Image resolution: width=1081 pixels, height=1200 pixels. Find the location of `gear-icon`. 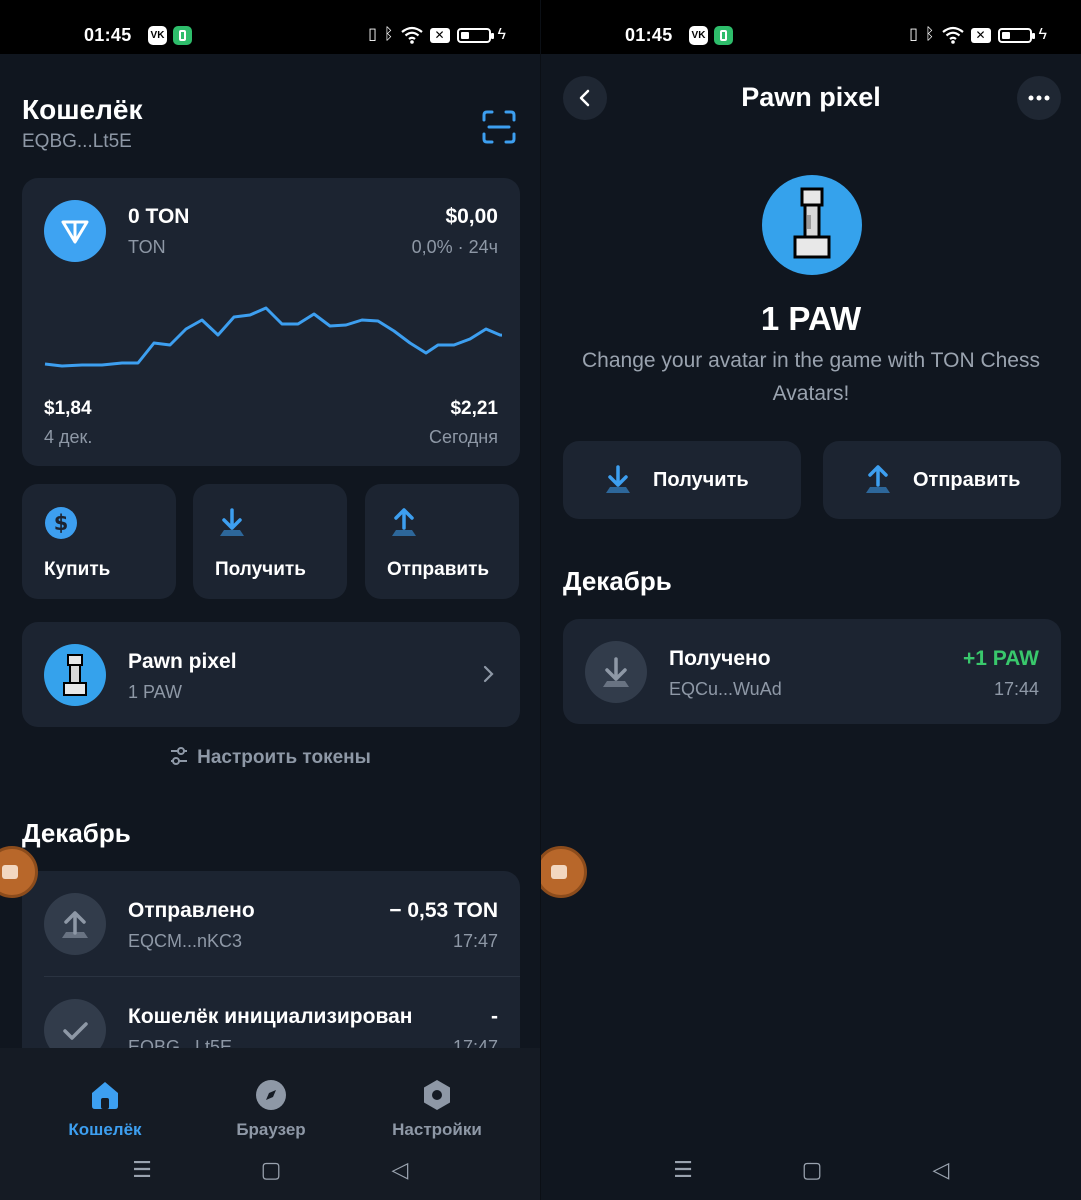

gear-icon is located at coordinates (437, 1095).